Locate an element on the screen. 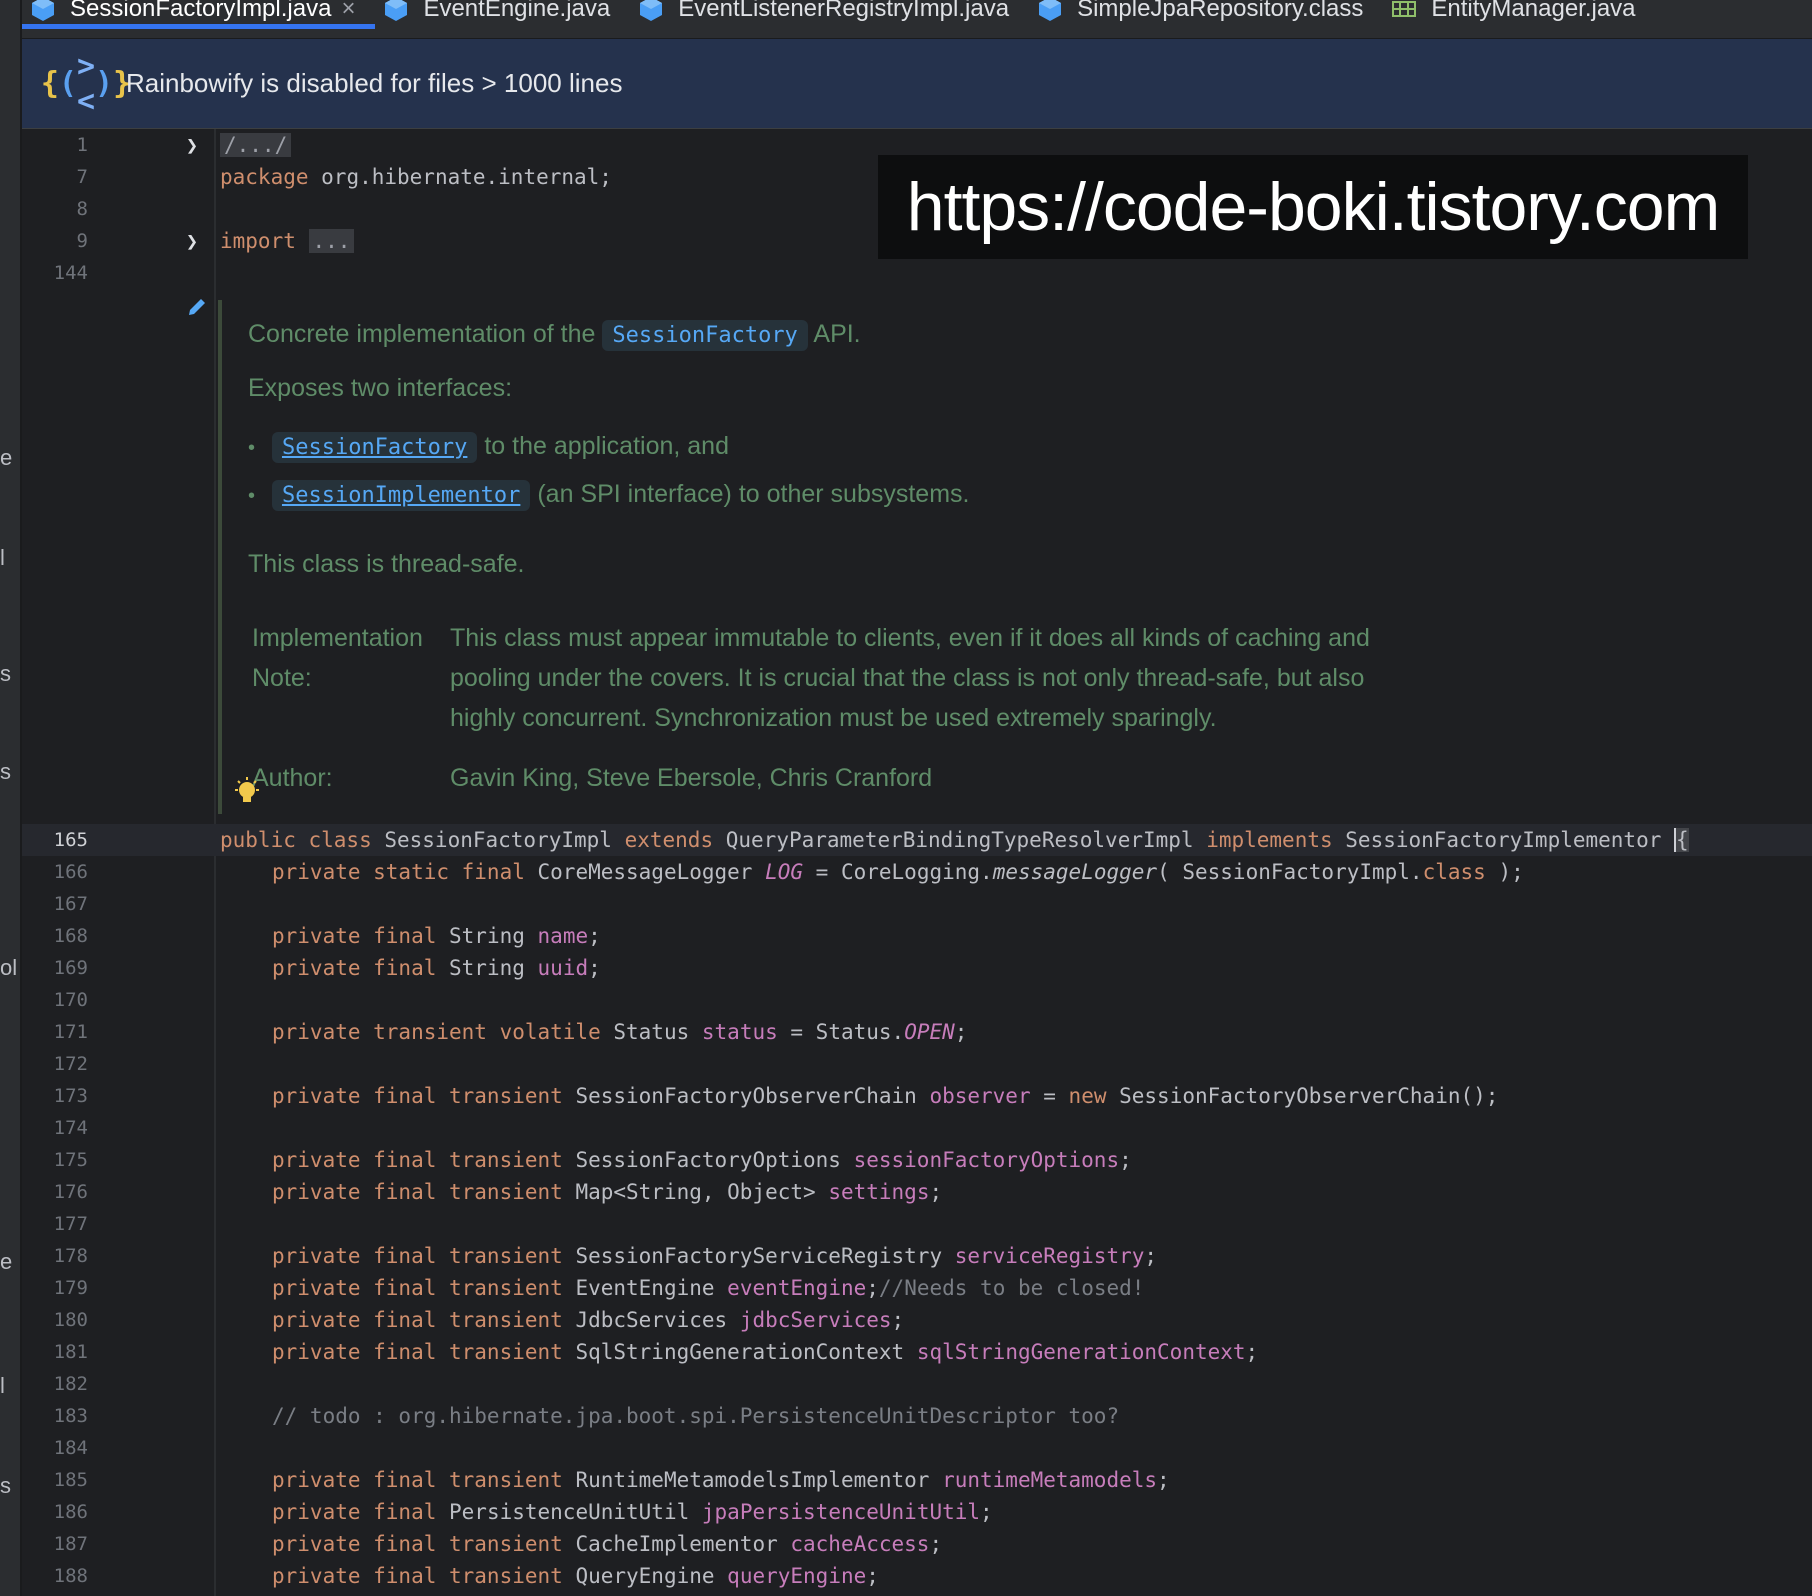 The height and width of the screenshot is (1596, 1812). tab-label: SessionFactoryImpl.java is located at coordinates (201, 11).